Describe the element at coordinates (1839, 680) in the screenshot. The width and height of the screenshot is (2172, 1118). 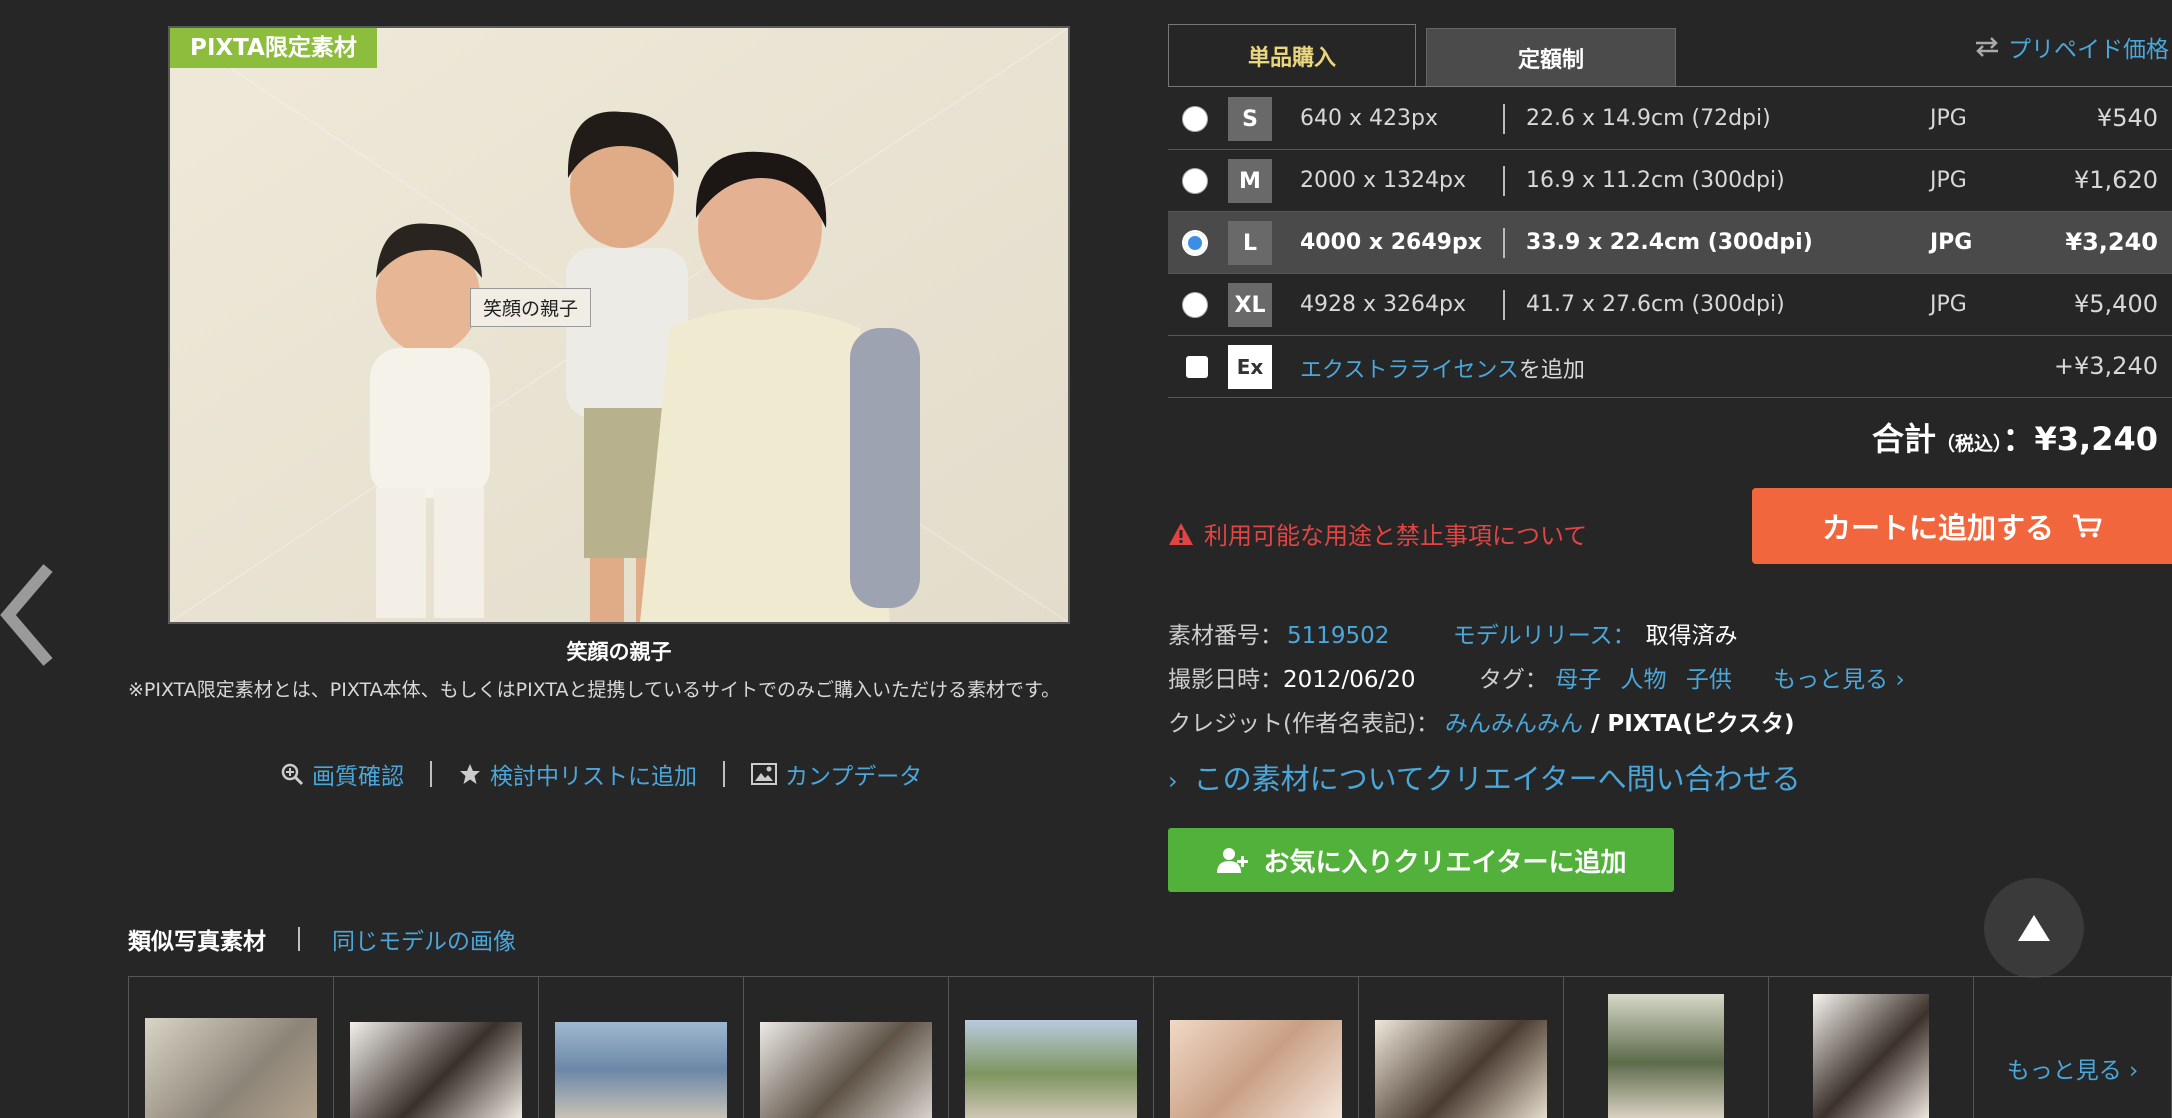
I see `more-tags-link: もっと見る ›` at that location.